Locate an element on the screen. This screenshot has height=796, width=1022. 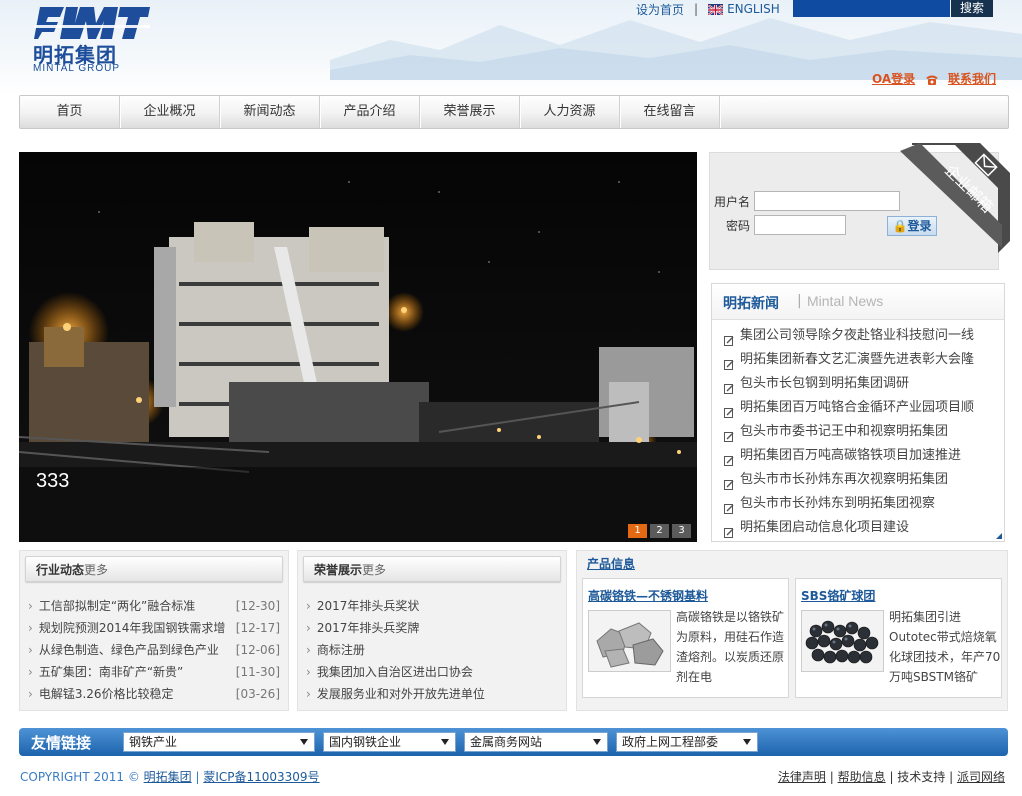
product-description: 明拓集团引进Outotec带式焙烧氧化球团技术，年产70万吨SBSTM铬矿 is located at coordinates (945, 647).